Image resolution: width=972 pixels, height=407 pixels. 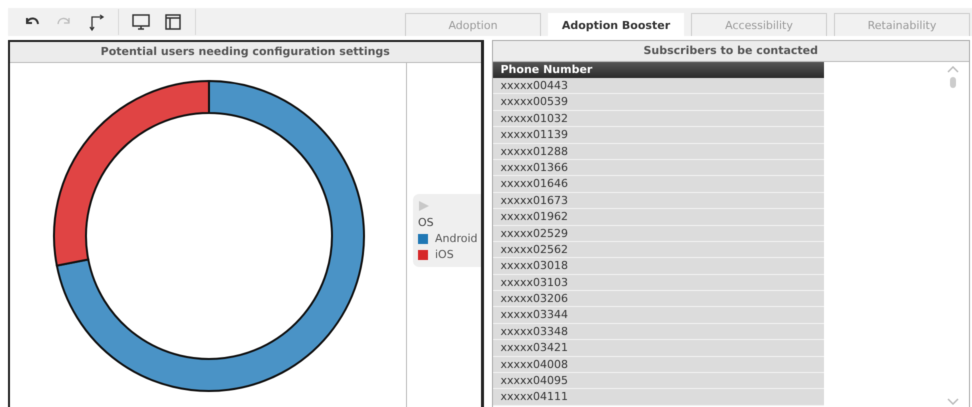 I want to click on tab: Adoption, so click(x=473, y=24).